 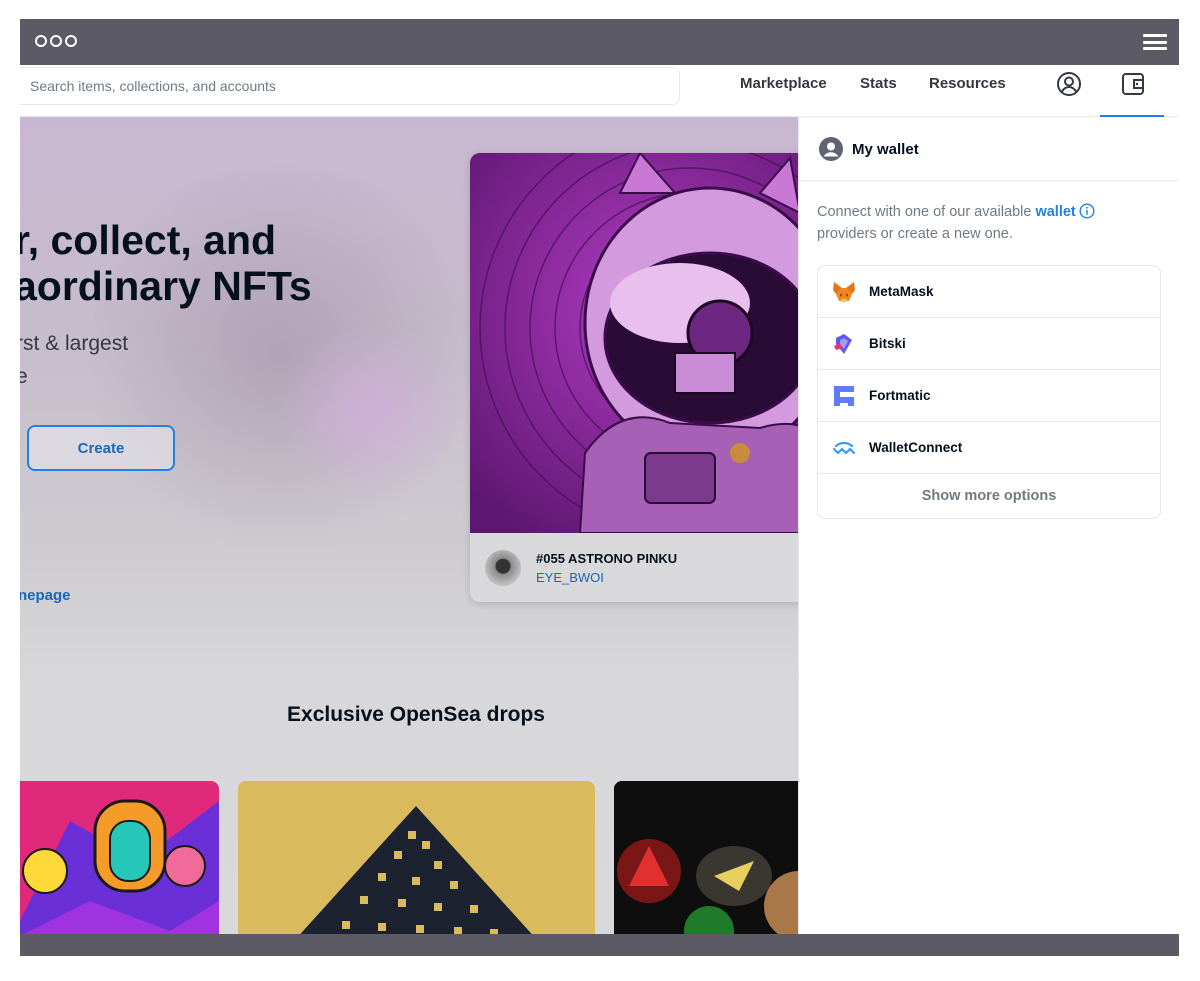 What do you see at coordinates (101, 448) in the screenshot?
I see `create-button: Create` at bounding box center [101, 448].